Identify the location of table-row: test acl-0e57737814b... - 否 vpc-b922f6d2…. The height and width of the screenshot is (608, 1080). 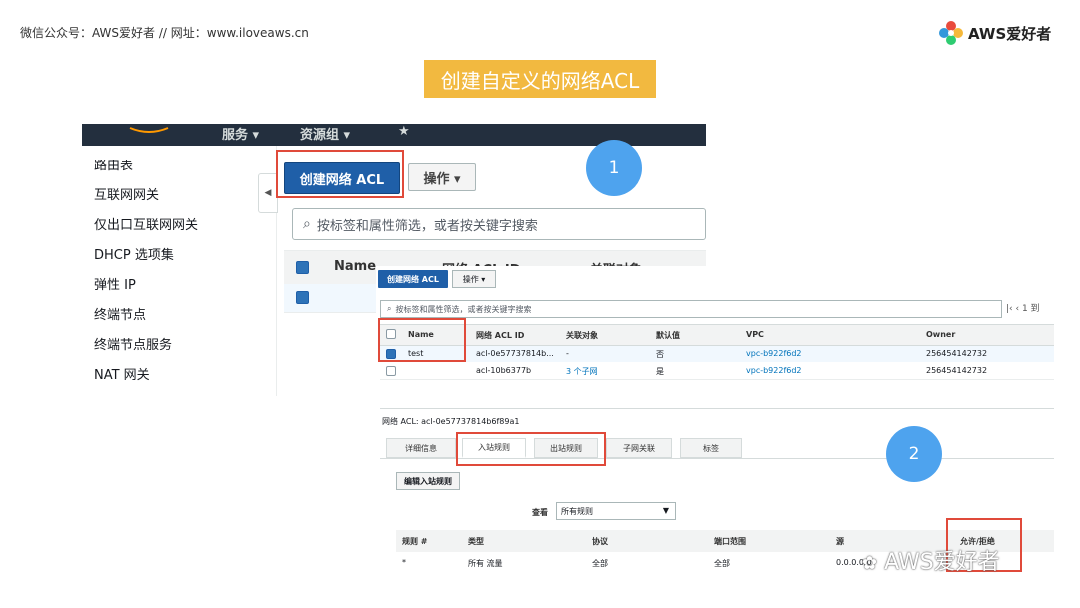
(717, 354).